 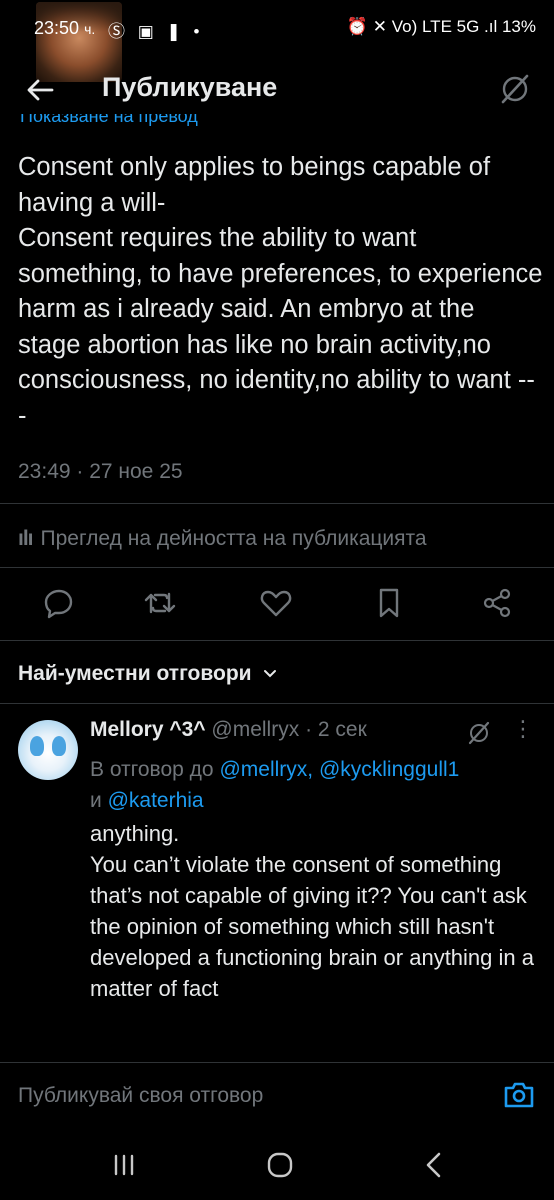 What do you see at coordinates (336, 729) in the screenshot?
I see `reply-age: · 2 сек` at bounding box center [336, 729].